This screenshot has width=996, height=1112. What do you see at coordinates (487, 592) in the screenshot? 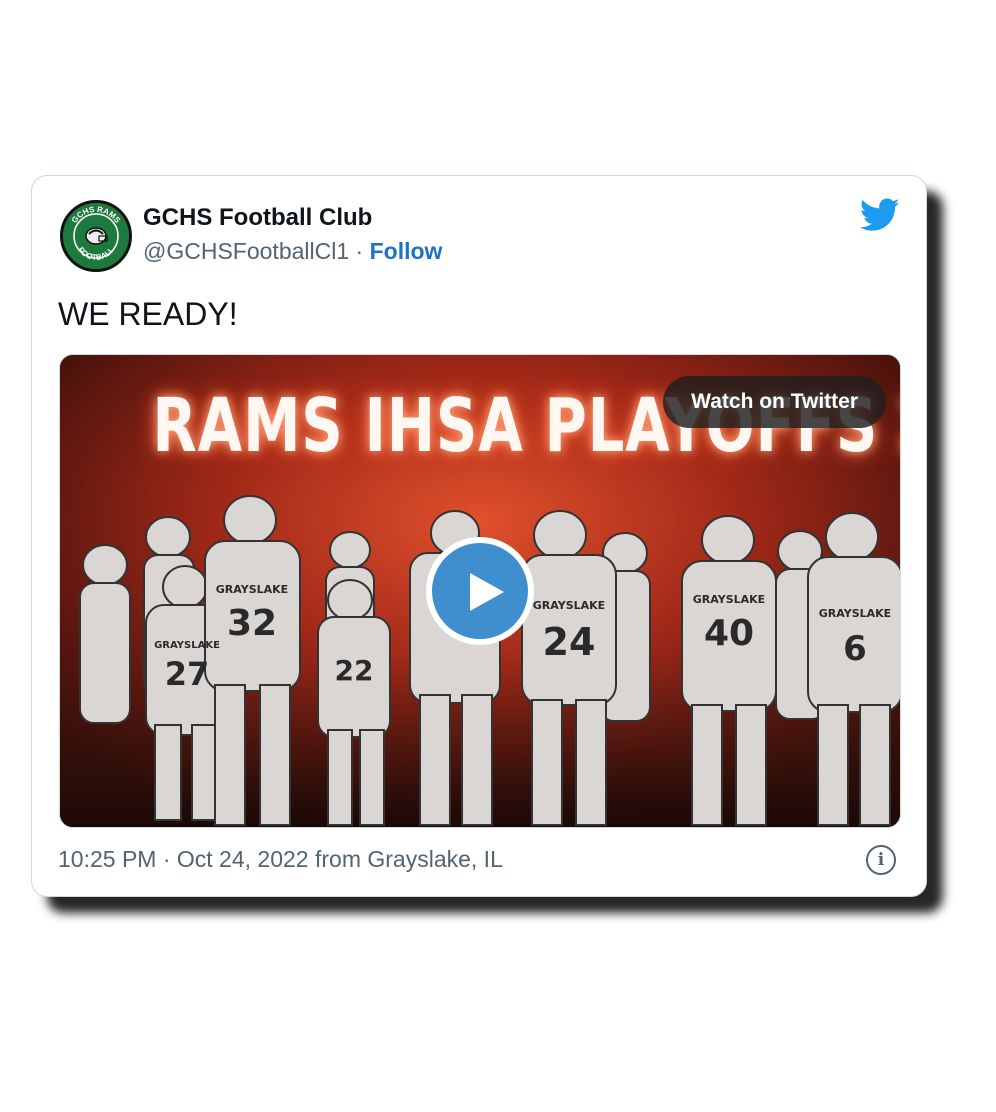
I see `play-icon` at bounding box center [487, 592].